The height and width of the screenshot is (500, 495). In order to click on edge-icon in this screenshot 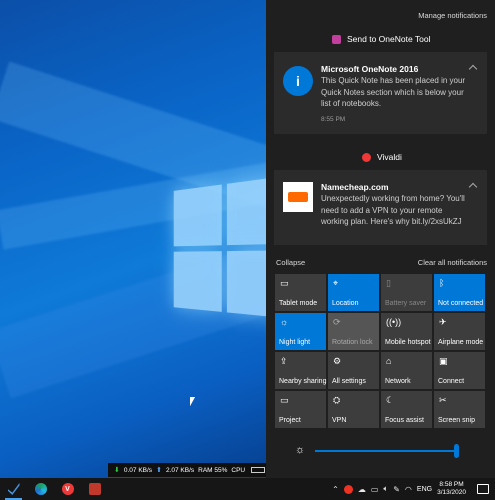, I will do `click(40, 489)`.